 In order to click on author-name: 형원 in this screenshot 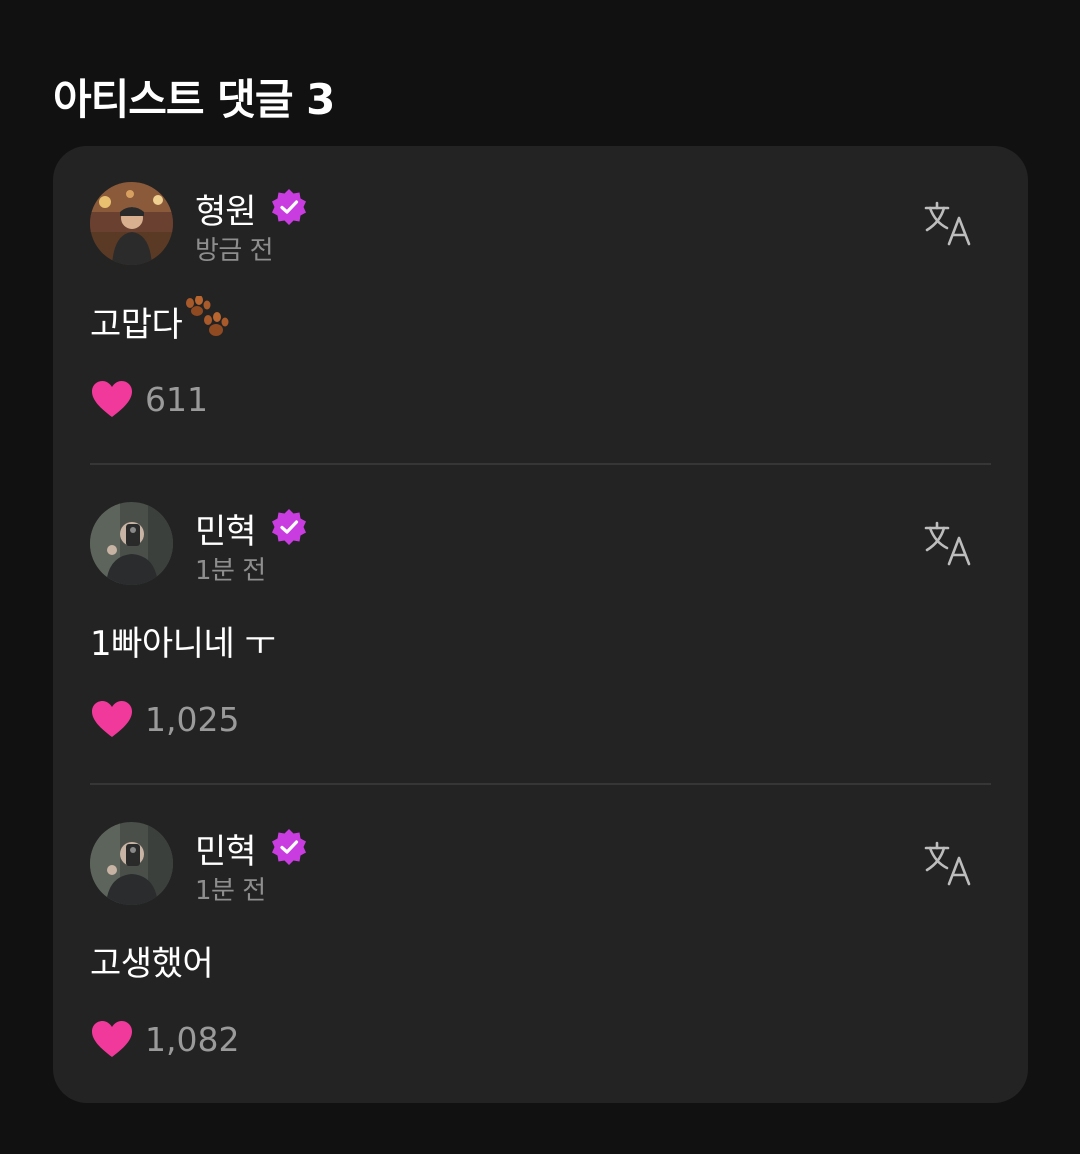, I will do `click(226, 212)`.